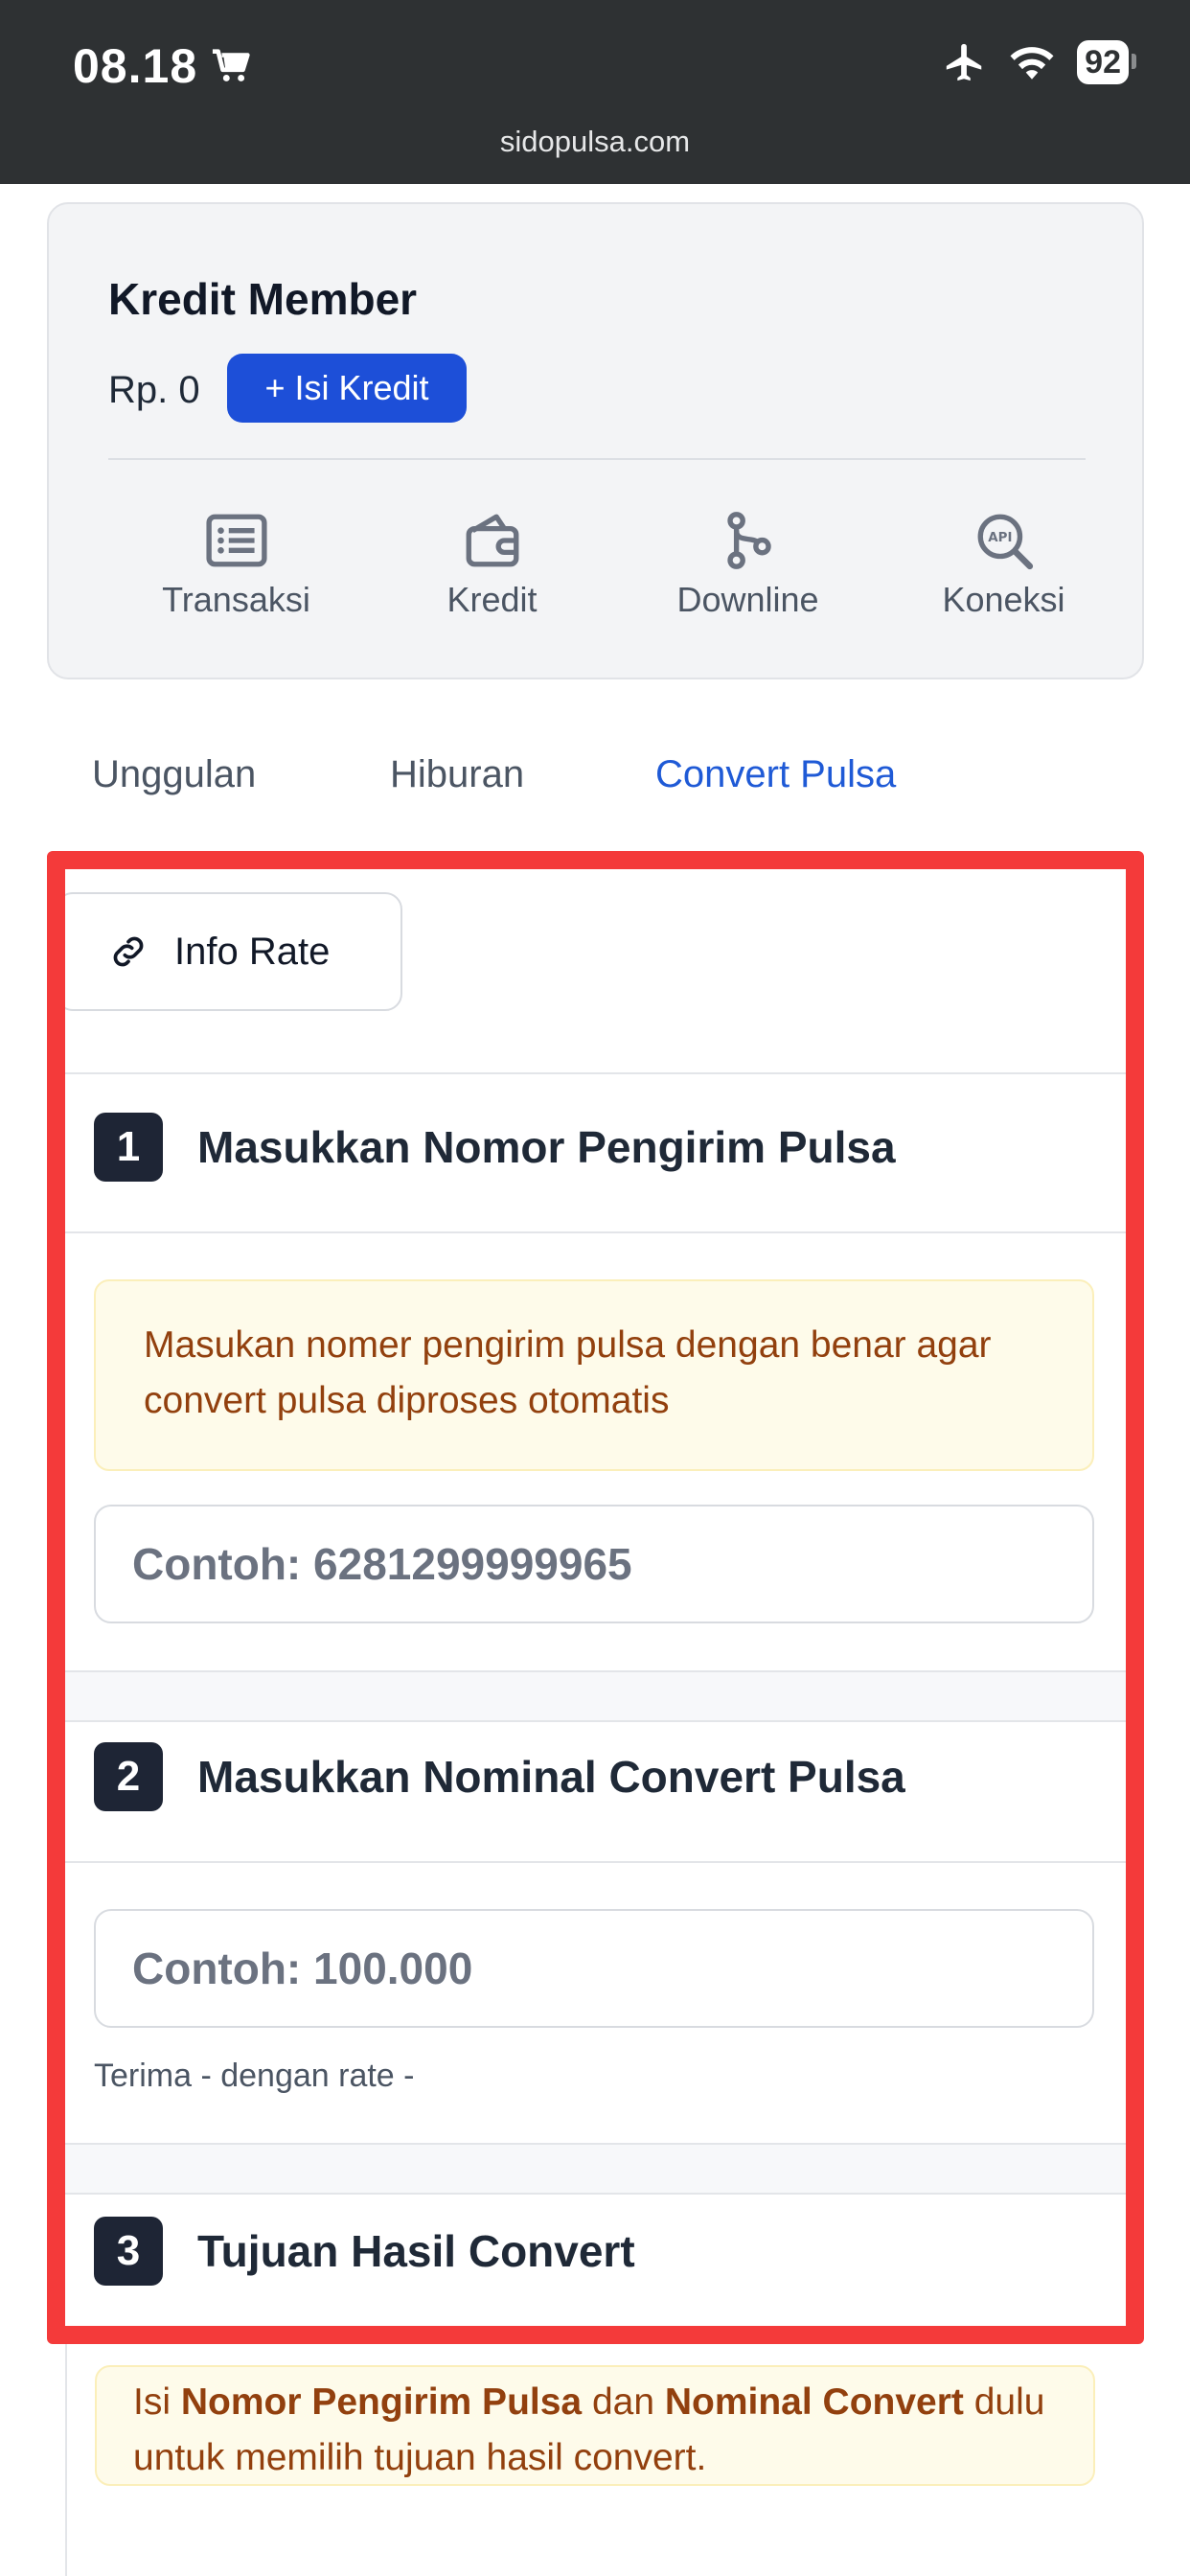 This screenshot has width=1190, height=2576. I want to click on url-bar: sidopulsa.com, so click(595, 142).